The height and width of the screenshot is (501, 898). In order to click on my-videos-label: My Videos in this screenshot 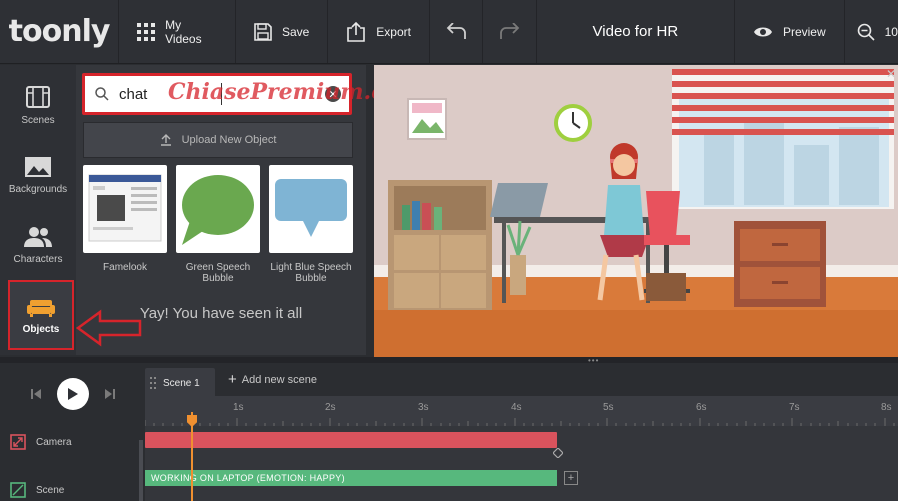, I will do `click(183, 31)`.